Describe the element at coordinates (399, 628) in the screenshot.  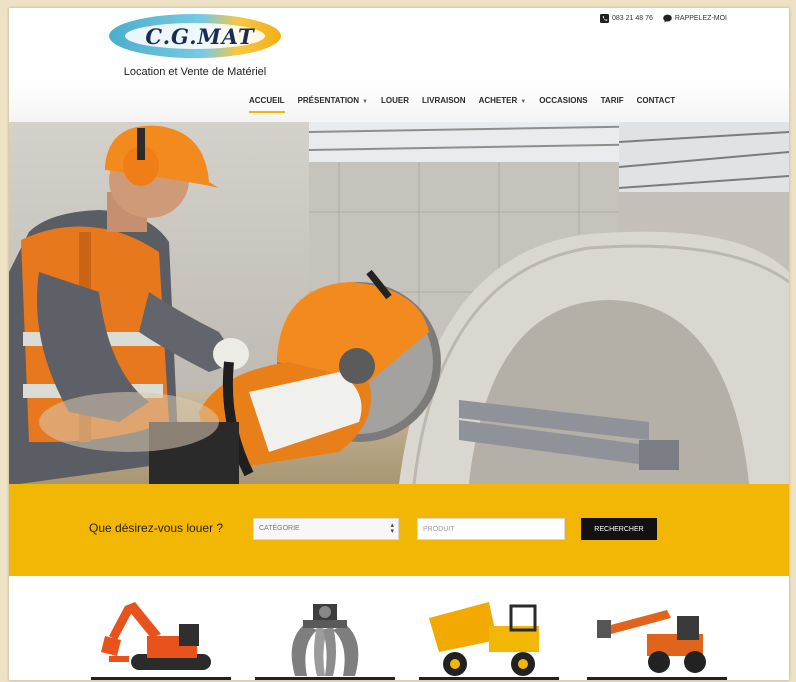
I see `product-categories` at that location.